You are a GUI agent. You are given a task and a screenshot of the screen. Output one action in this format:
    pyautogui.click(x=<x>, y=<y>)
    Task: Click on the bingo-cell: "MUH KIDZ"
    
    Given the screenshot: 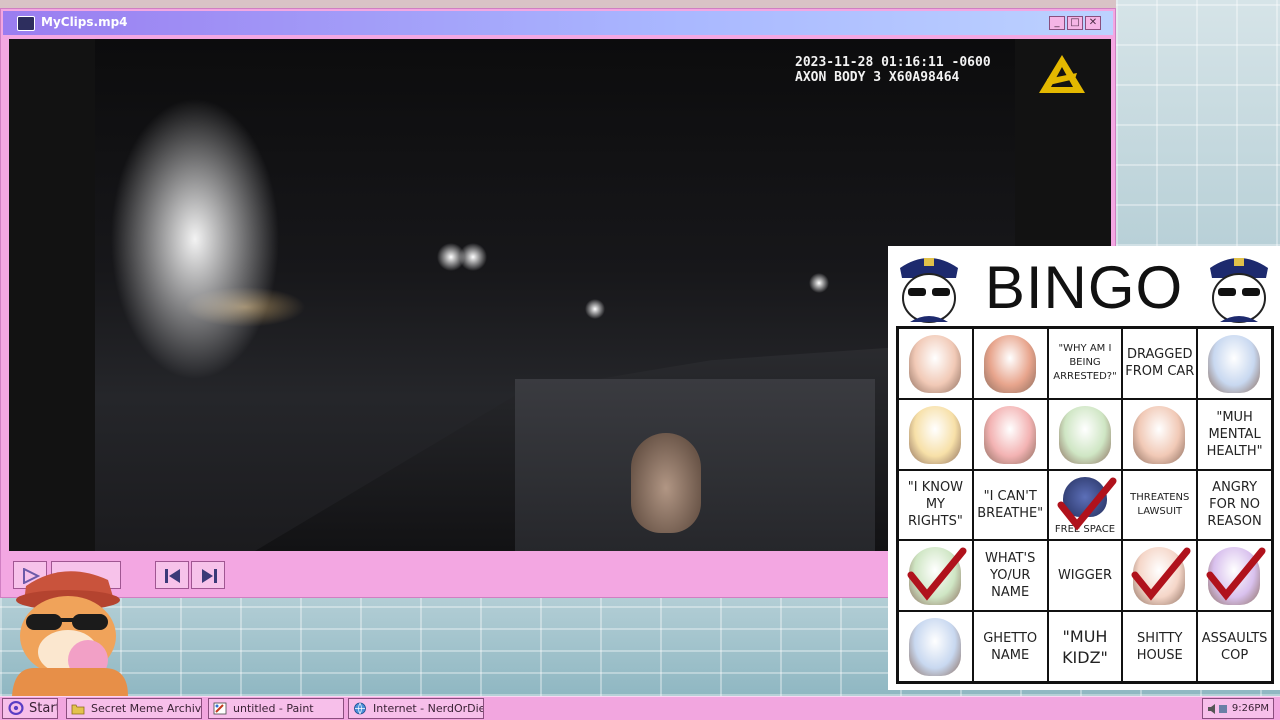 What is the action you would take?
    pyautogui.click(x=1085, y=646)
    